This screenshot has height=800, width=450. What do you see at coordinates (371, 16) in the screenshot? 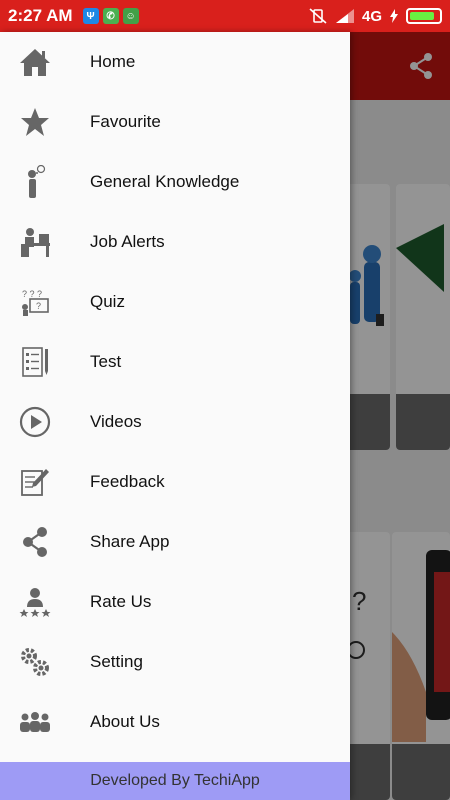
I see `network-type: 4G` at bounding box center [371, 16].